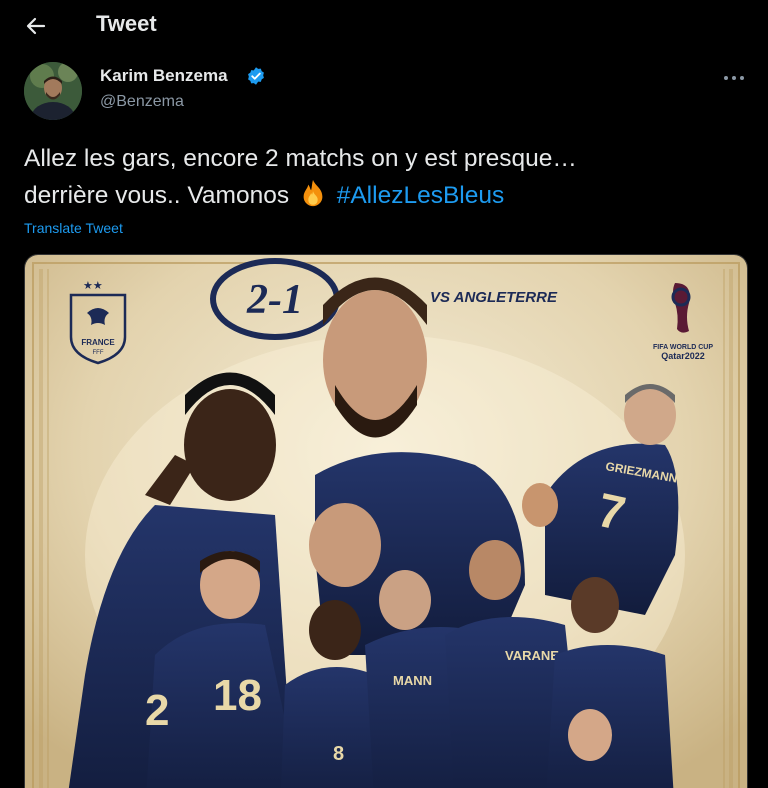  I want to click on crest-label: FRANCE, so click(98, 342).